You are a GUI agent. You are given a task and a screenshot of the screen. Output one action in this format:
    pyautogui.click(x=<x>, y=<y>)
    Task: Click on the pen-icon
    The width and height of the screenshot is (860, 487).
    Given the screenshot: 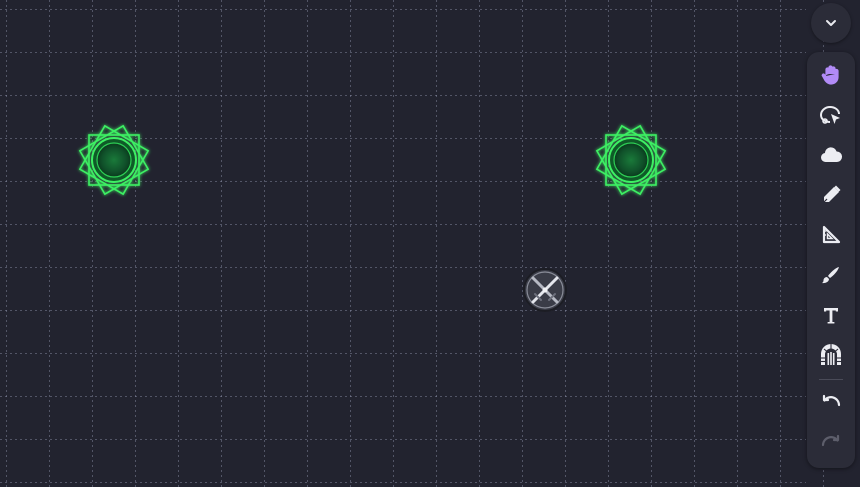 What is the action you would take?
    pyautogui.click(x=831, y=194)
    